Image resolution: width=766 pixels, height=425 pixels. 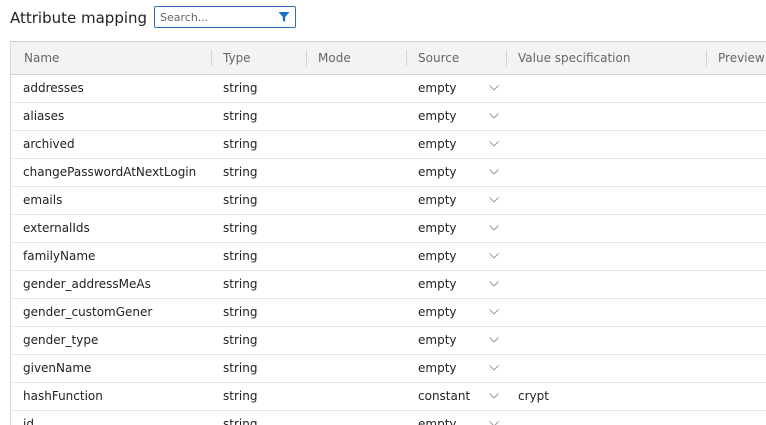 What do you see at coordinates (44, 116) in the screenshot?
I see `attribute-name: aliases` at bounding box center [44, 116].